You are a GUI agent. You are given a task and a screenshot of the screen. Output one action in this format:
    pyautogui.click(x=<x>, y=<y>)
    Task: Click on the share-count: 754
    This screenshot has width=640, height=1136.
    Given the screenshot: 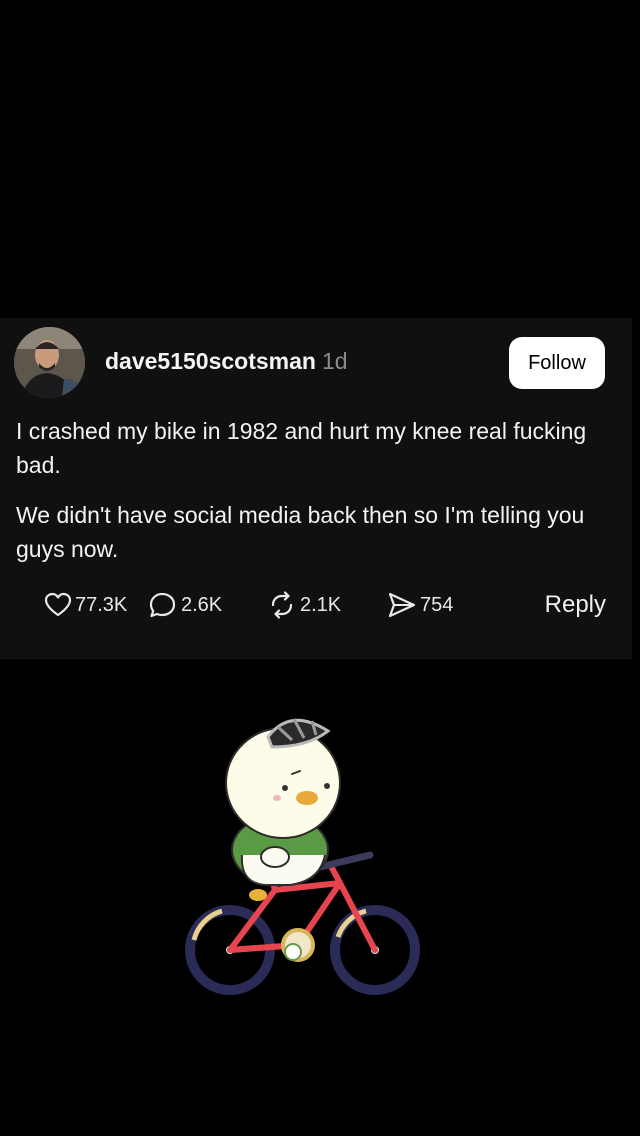 What is the action you would take?
    pyautogui.click(x=437, y=604)
    